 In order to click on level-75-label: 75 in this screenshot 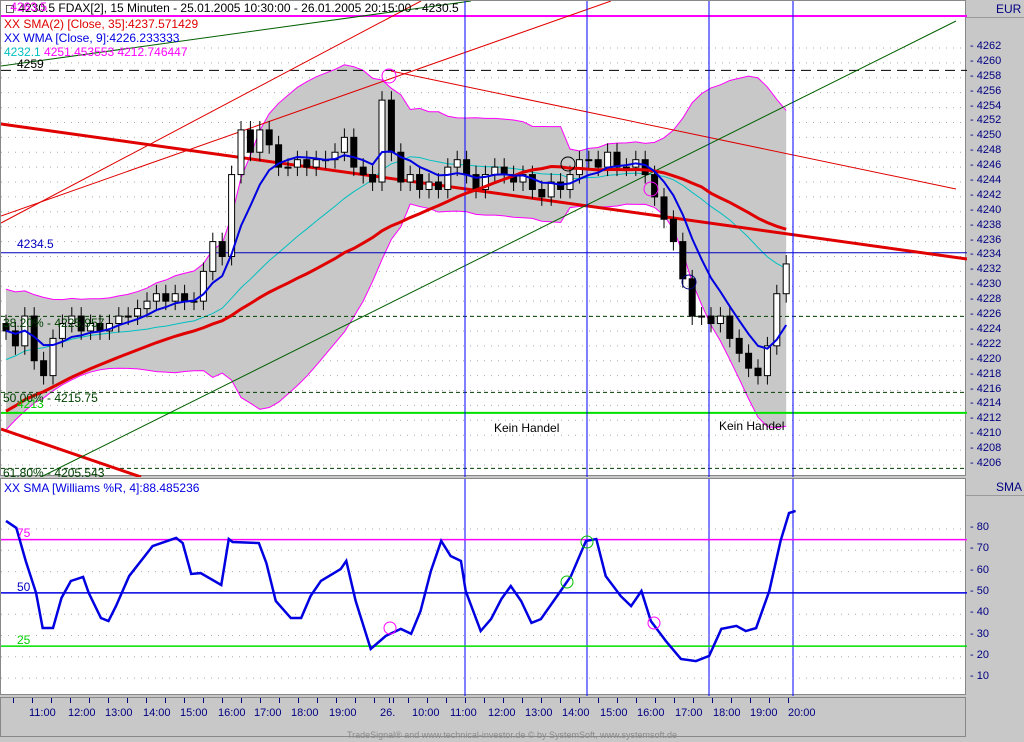, I will do `click(24, 533)`.